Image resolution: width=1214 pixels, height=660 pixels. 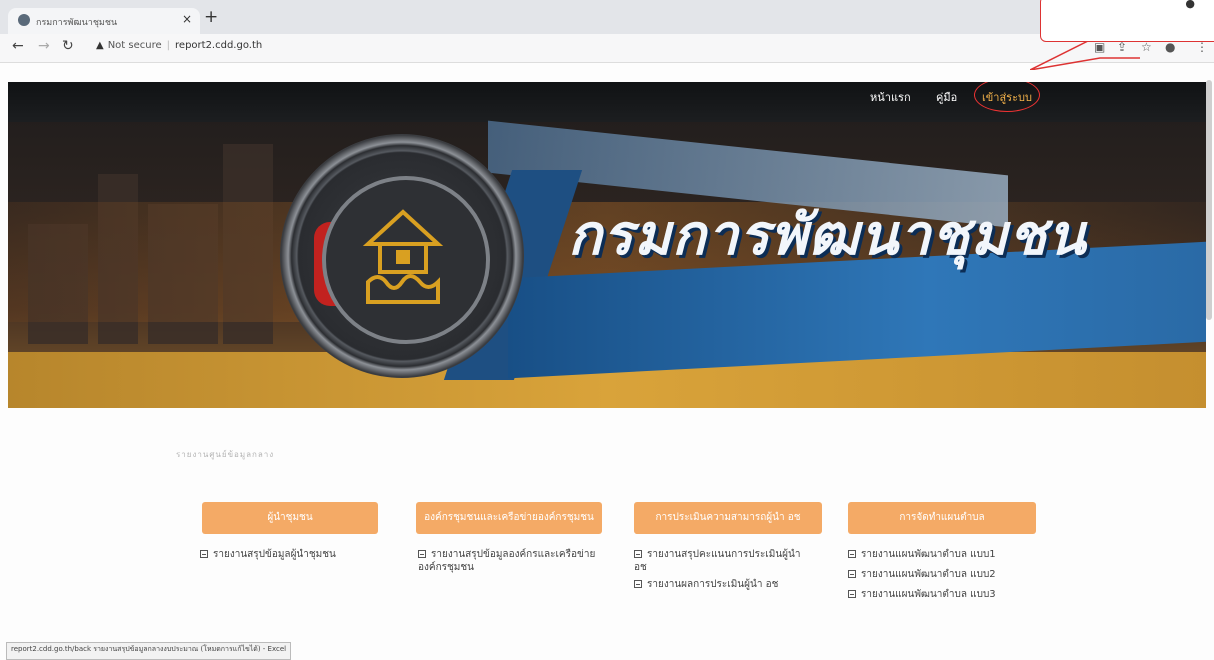 What do you see at coordinates (1202, 47) in the screenshot?
I see `menu-icon: ⋮` at bounding box center [1202, 47].